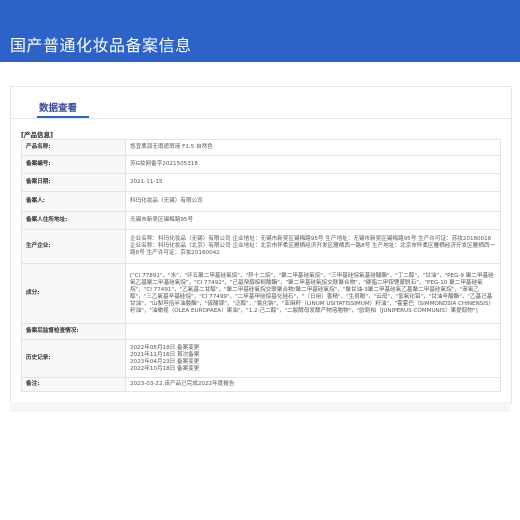  I want to click on table-row: 产品名称: 悠宜柔润无瑕遮瑕液 F1.5 自然色, so click(261, 147).